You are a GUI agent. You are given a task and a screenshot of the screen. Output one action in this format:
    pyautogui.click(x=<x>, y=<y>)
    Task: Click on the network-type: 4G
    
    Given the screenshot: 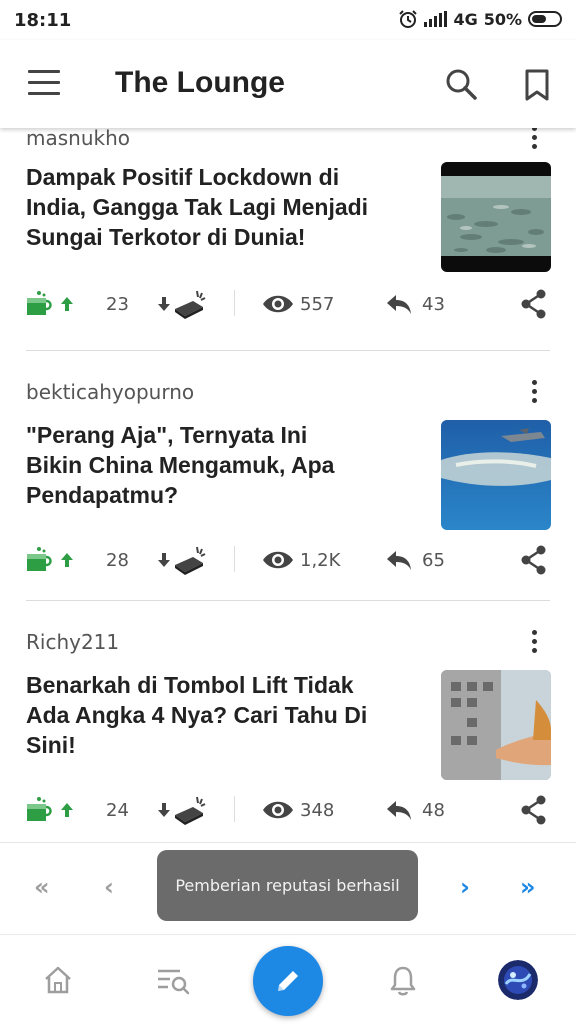 What is the action you would take?
    pyautogui.click(x=465, y=19)
    